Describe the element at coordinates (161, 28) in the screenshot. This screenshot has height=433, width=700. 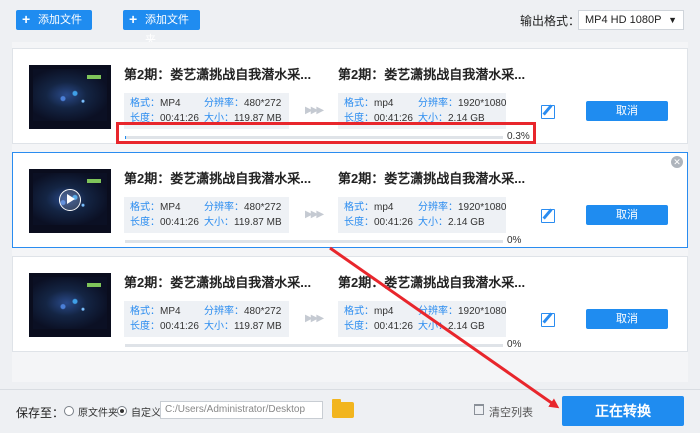
I see `add-folder-button: + 添加文件夹` at that location.